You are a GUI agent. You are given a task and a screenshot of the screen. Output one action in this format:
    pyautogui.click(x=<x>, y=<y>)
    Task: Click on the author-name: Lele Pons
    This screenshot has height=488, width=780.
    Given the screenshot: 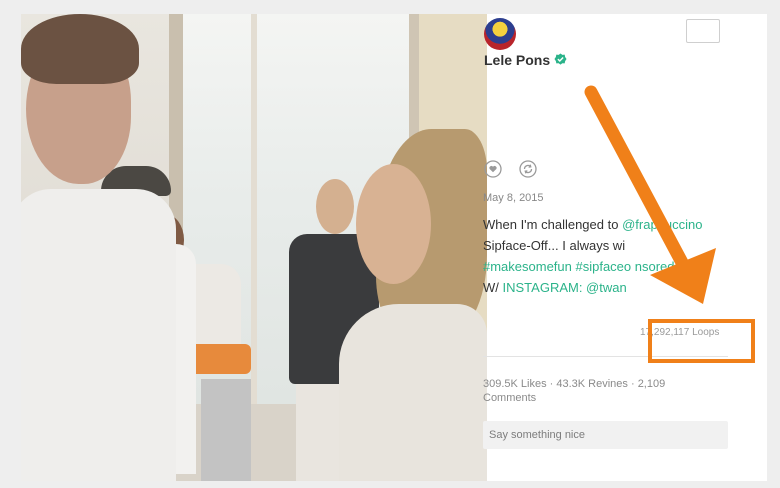 What is the action you would take?
    pyautogui.click(x=525, y=60)
    